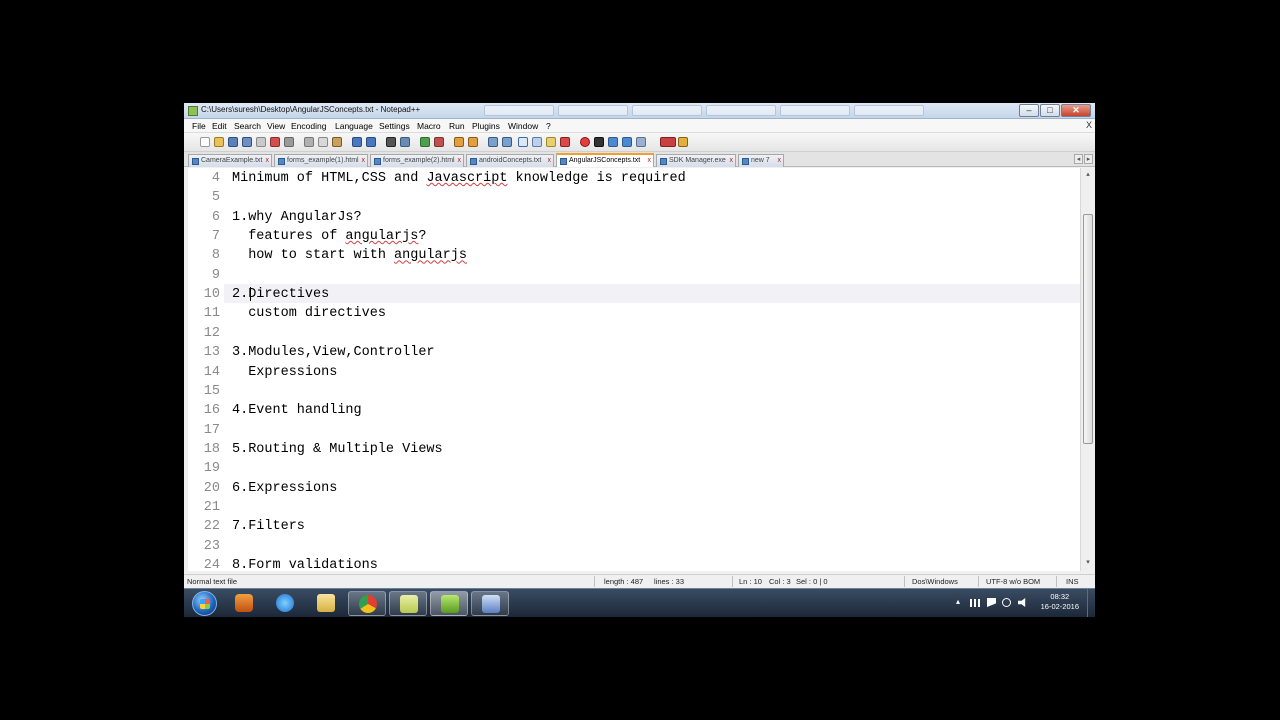 The width and height of the screenshot is (1280, 720). I want to click on taskbar-file-explorer, so click(326, 603).